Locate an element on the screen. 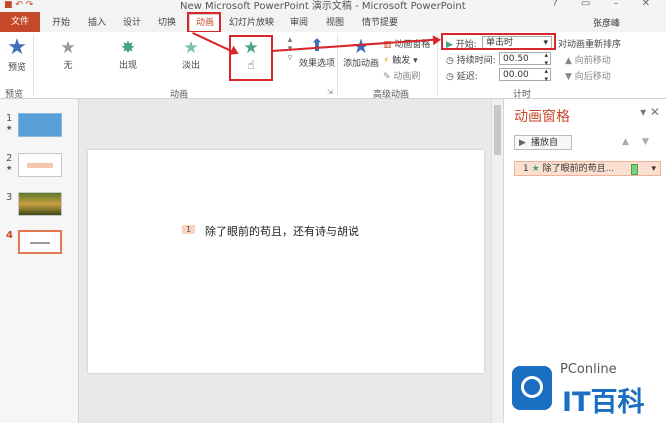 The image size is (666, 423). brush-icon: ✎ is located at coordinates (387, 77).